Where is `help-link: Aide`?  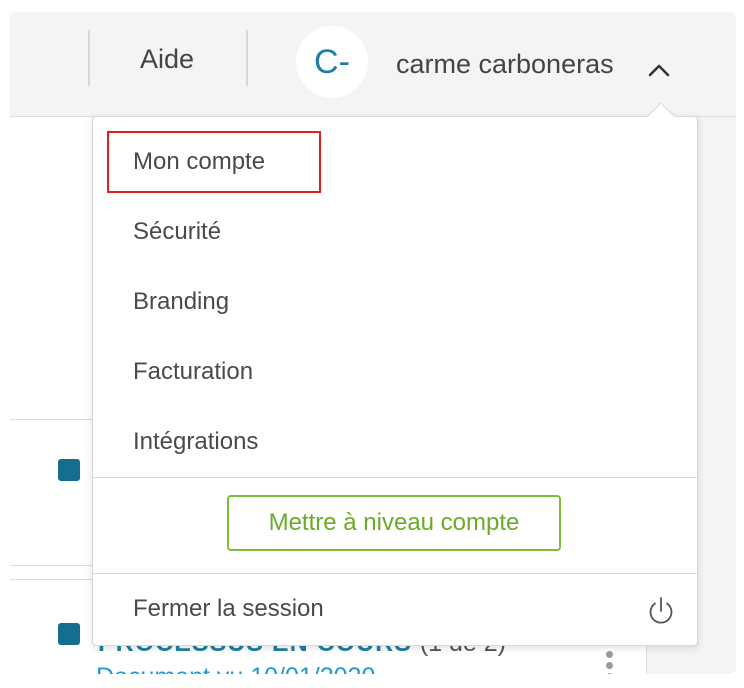 help-link: Aide is located at coordinates (167, 59).